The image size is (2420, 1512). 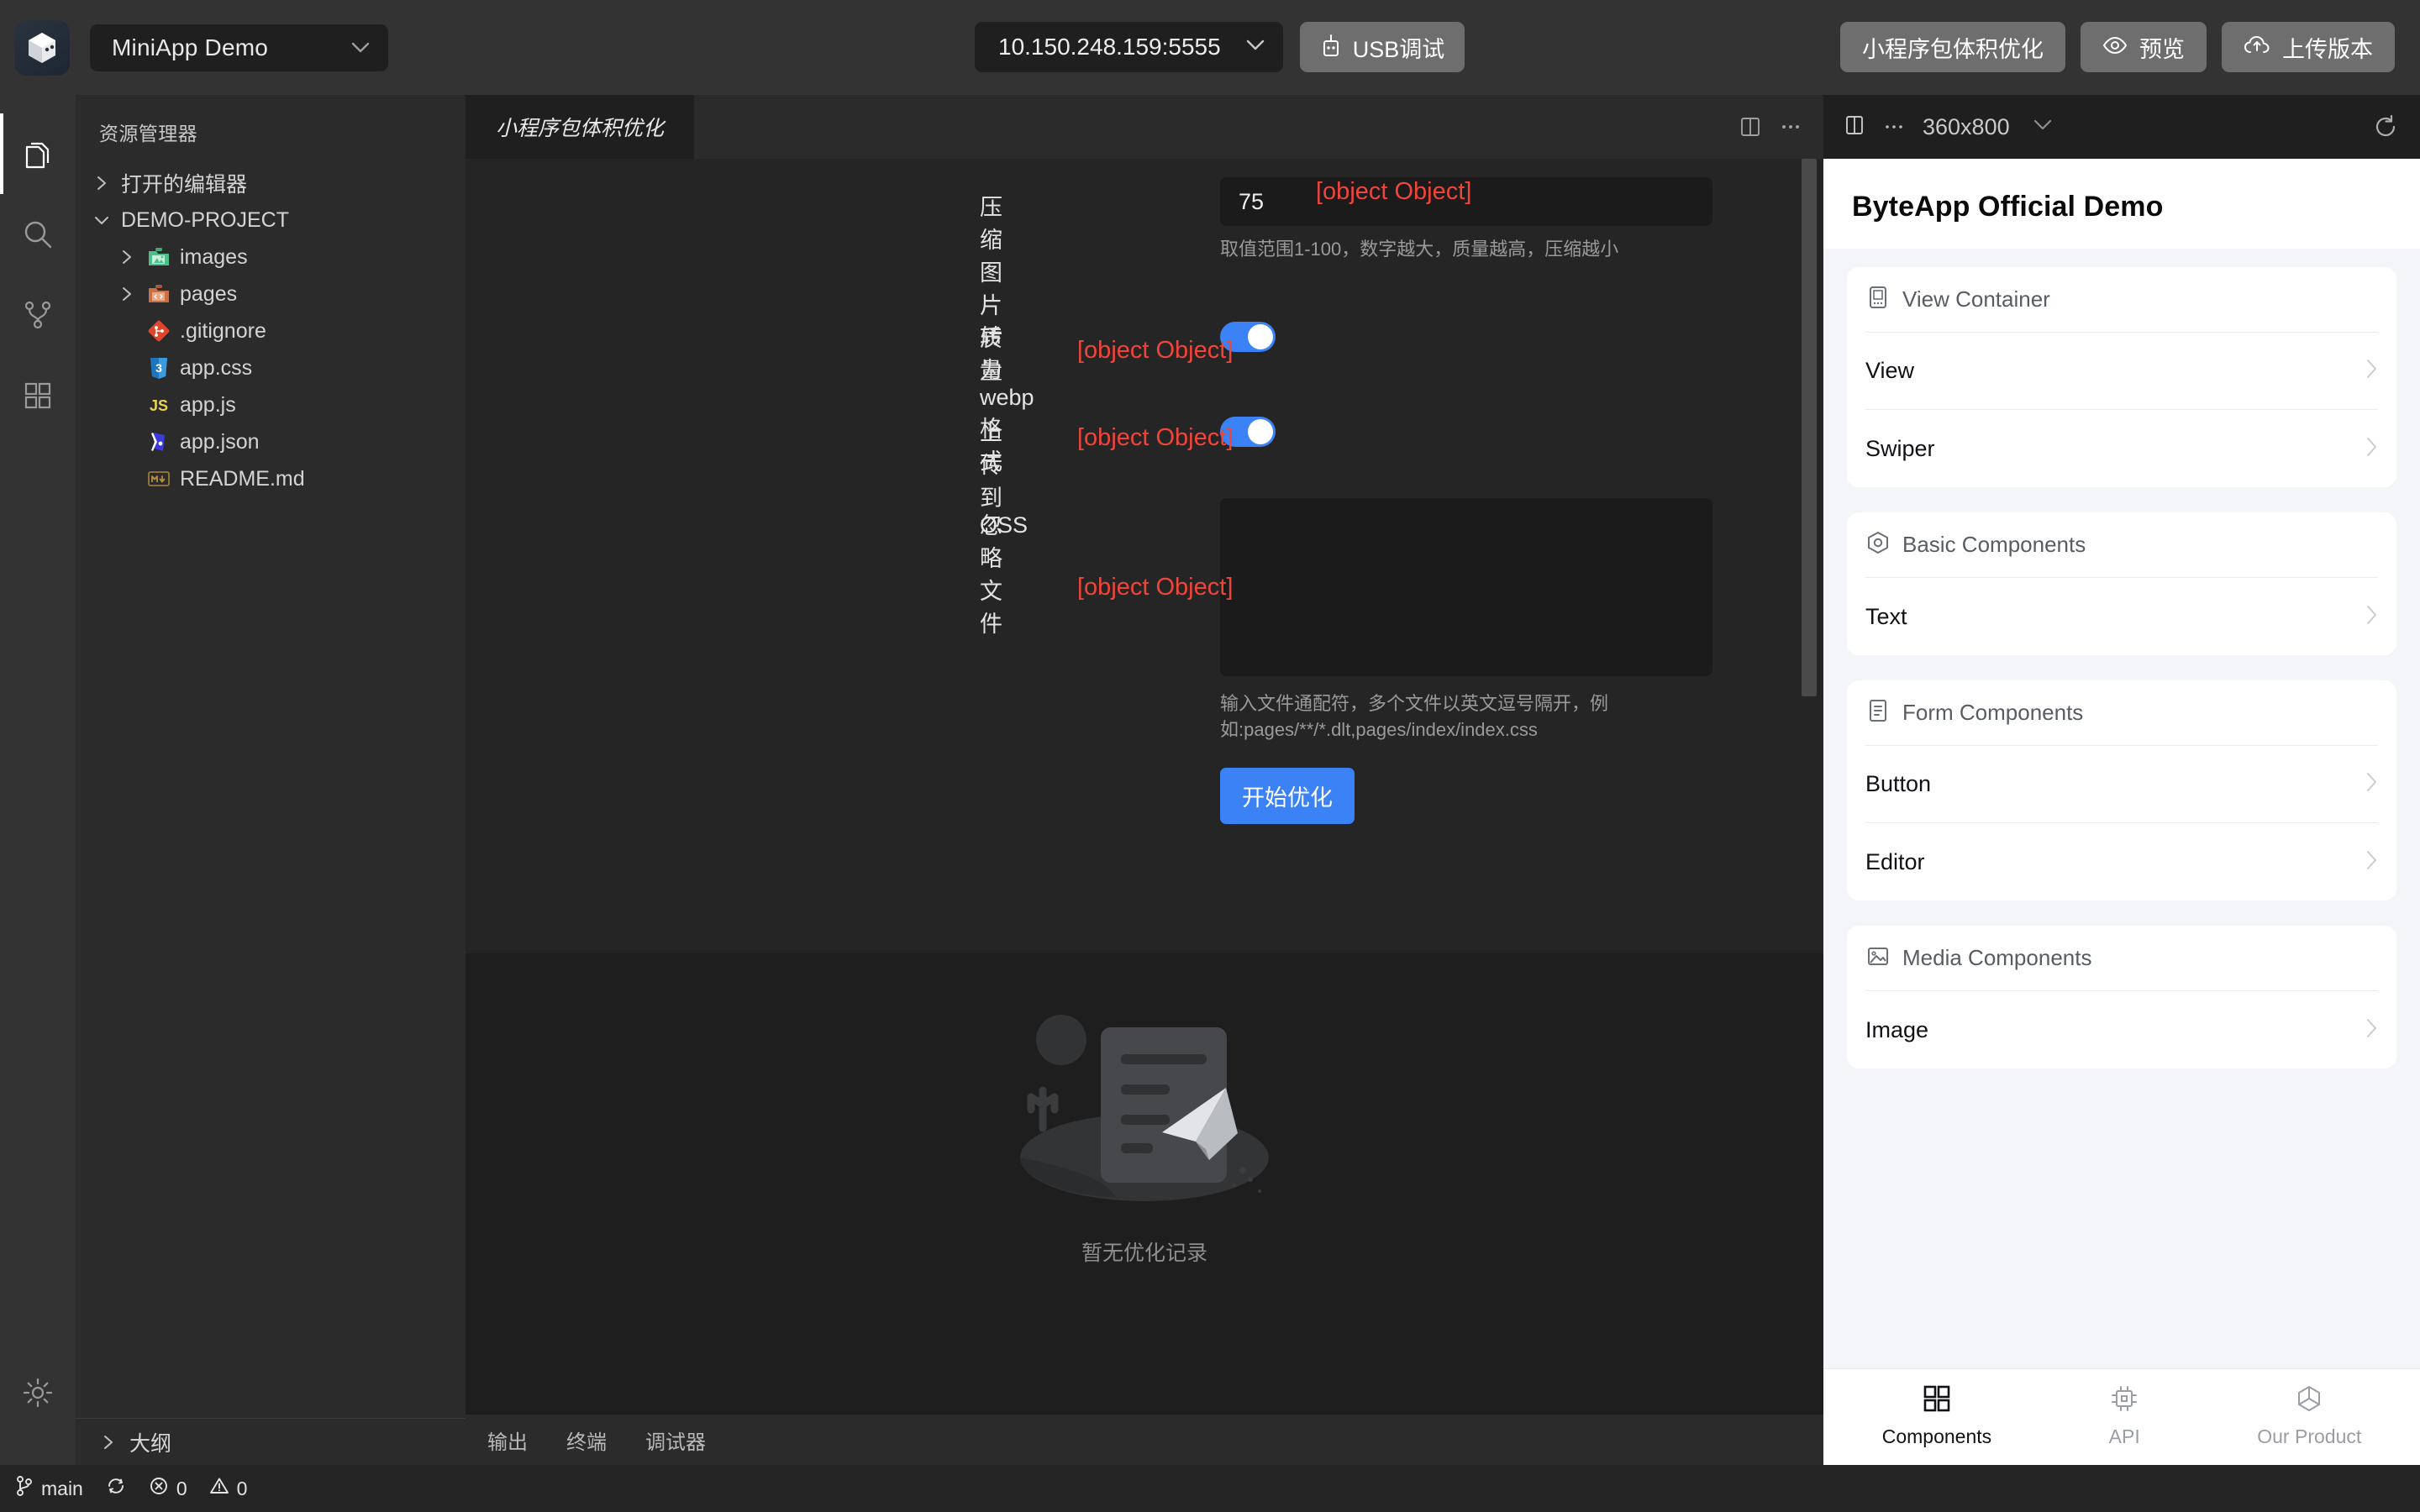 What do you see at coordinates (2308, 47) in the screenshot?
I see `upload-version-button: 上传版本` at bounding box center [2308, 47].